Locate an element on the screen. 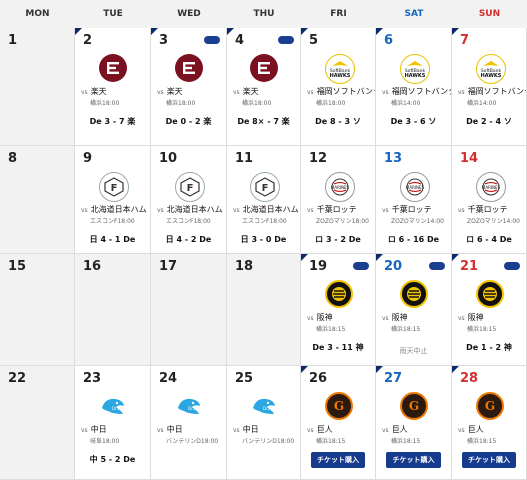  day-number: 25 is located at coordinates (244, 378).